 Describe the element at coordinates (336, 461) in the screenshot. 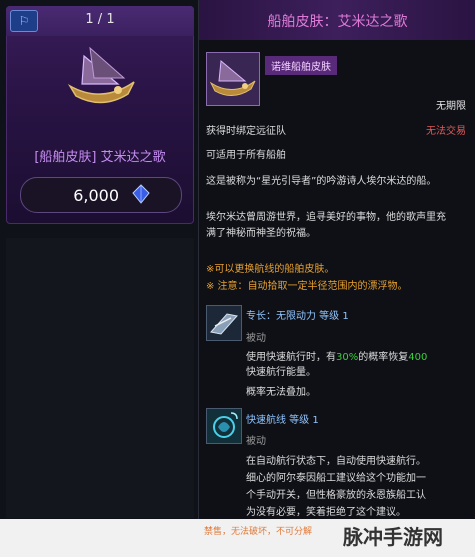

I see `skill-2-line-1: 在自动航行状态下，自动使用快速航行。` at that location.